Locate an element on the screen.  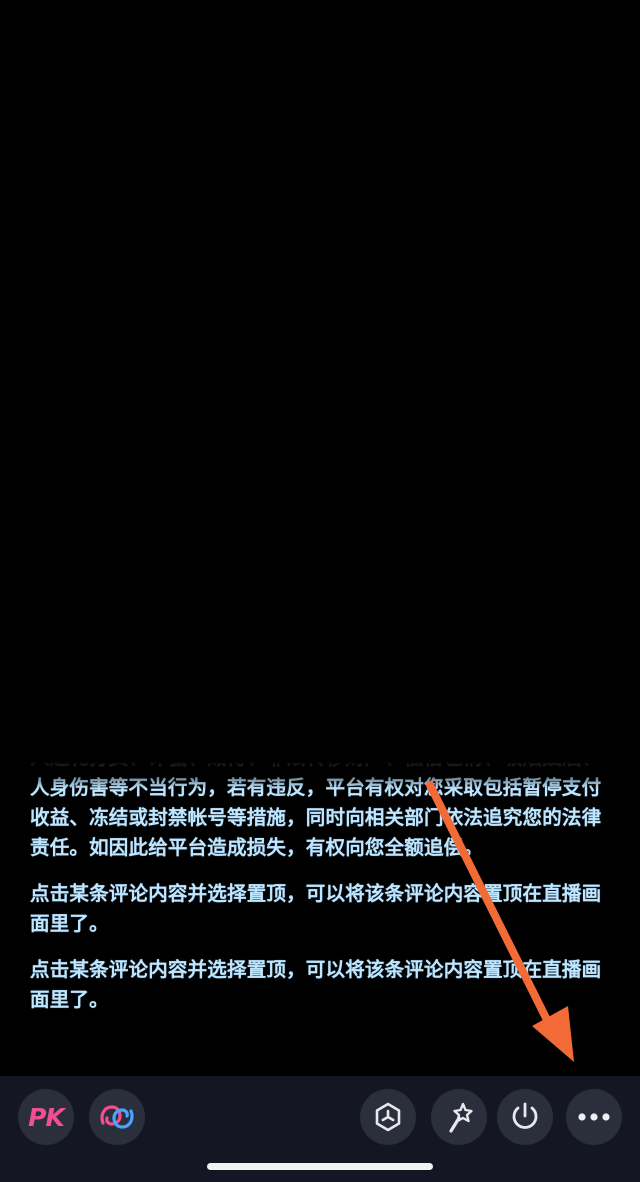
pk-icon: PK is located at coordinates (46, 1117).